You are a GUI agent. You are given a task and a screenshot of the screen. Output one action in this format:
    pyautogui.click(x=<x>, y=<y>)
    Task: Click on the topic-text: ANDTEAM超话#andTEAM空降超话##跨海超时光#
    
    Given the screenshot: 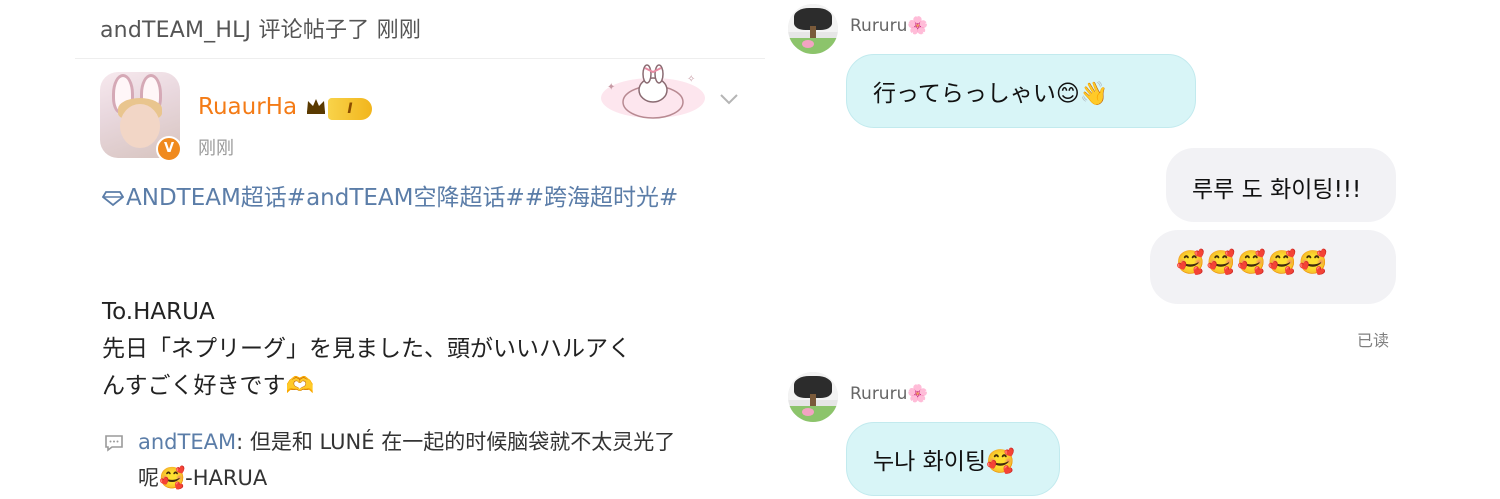 What is the action you would take?
    pyautogui.click(x=402, y=198)
    